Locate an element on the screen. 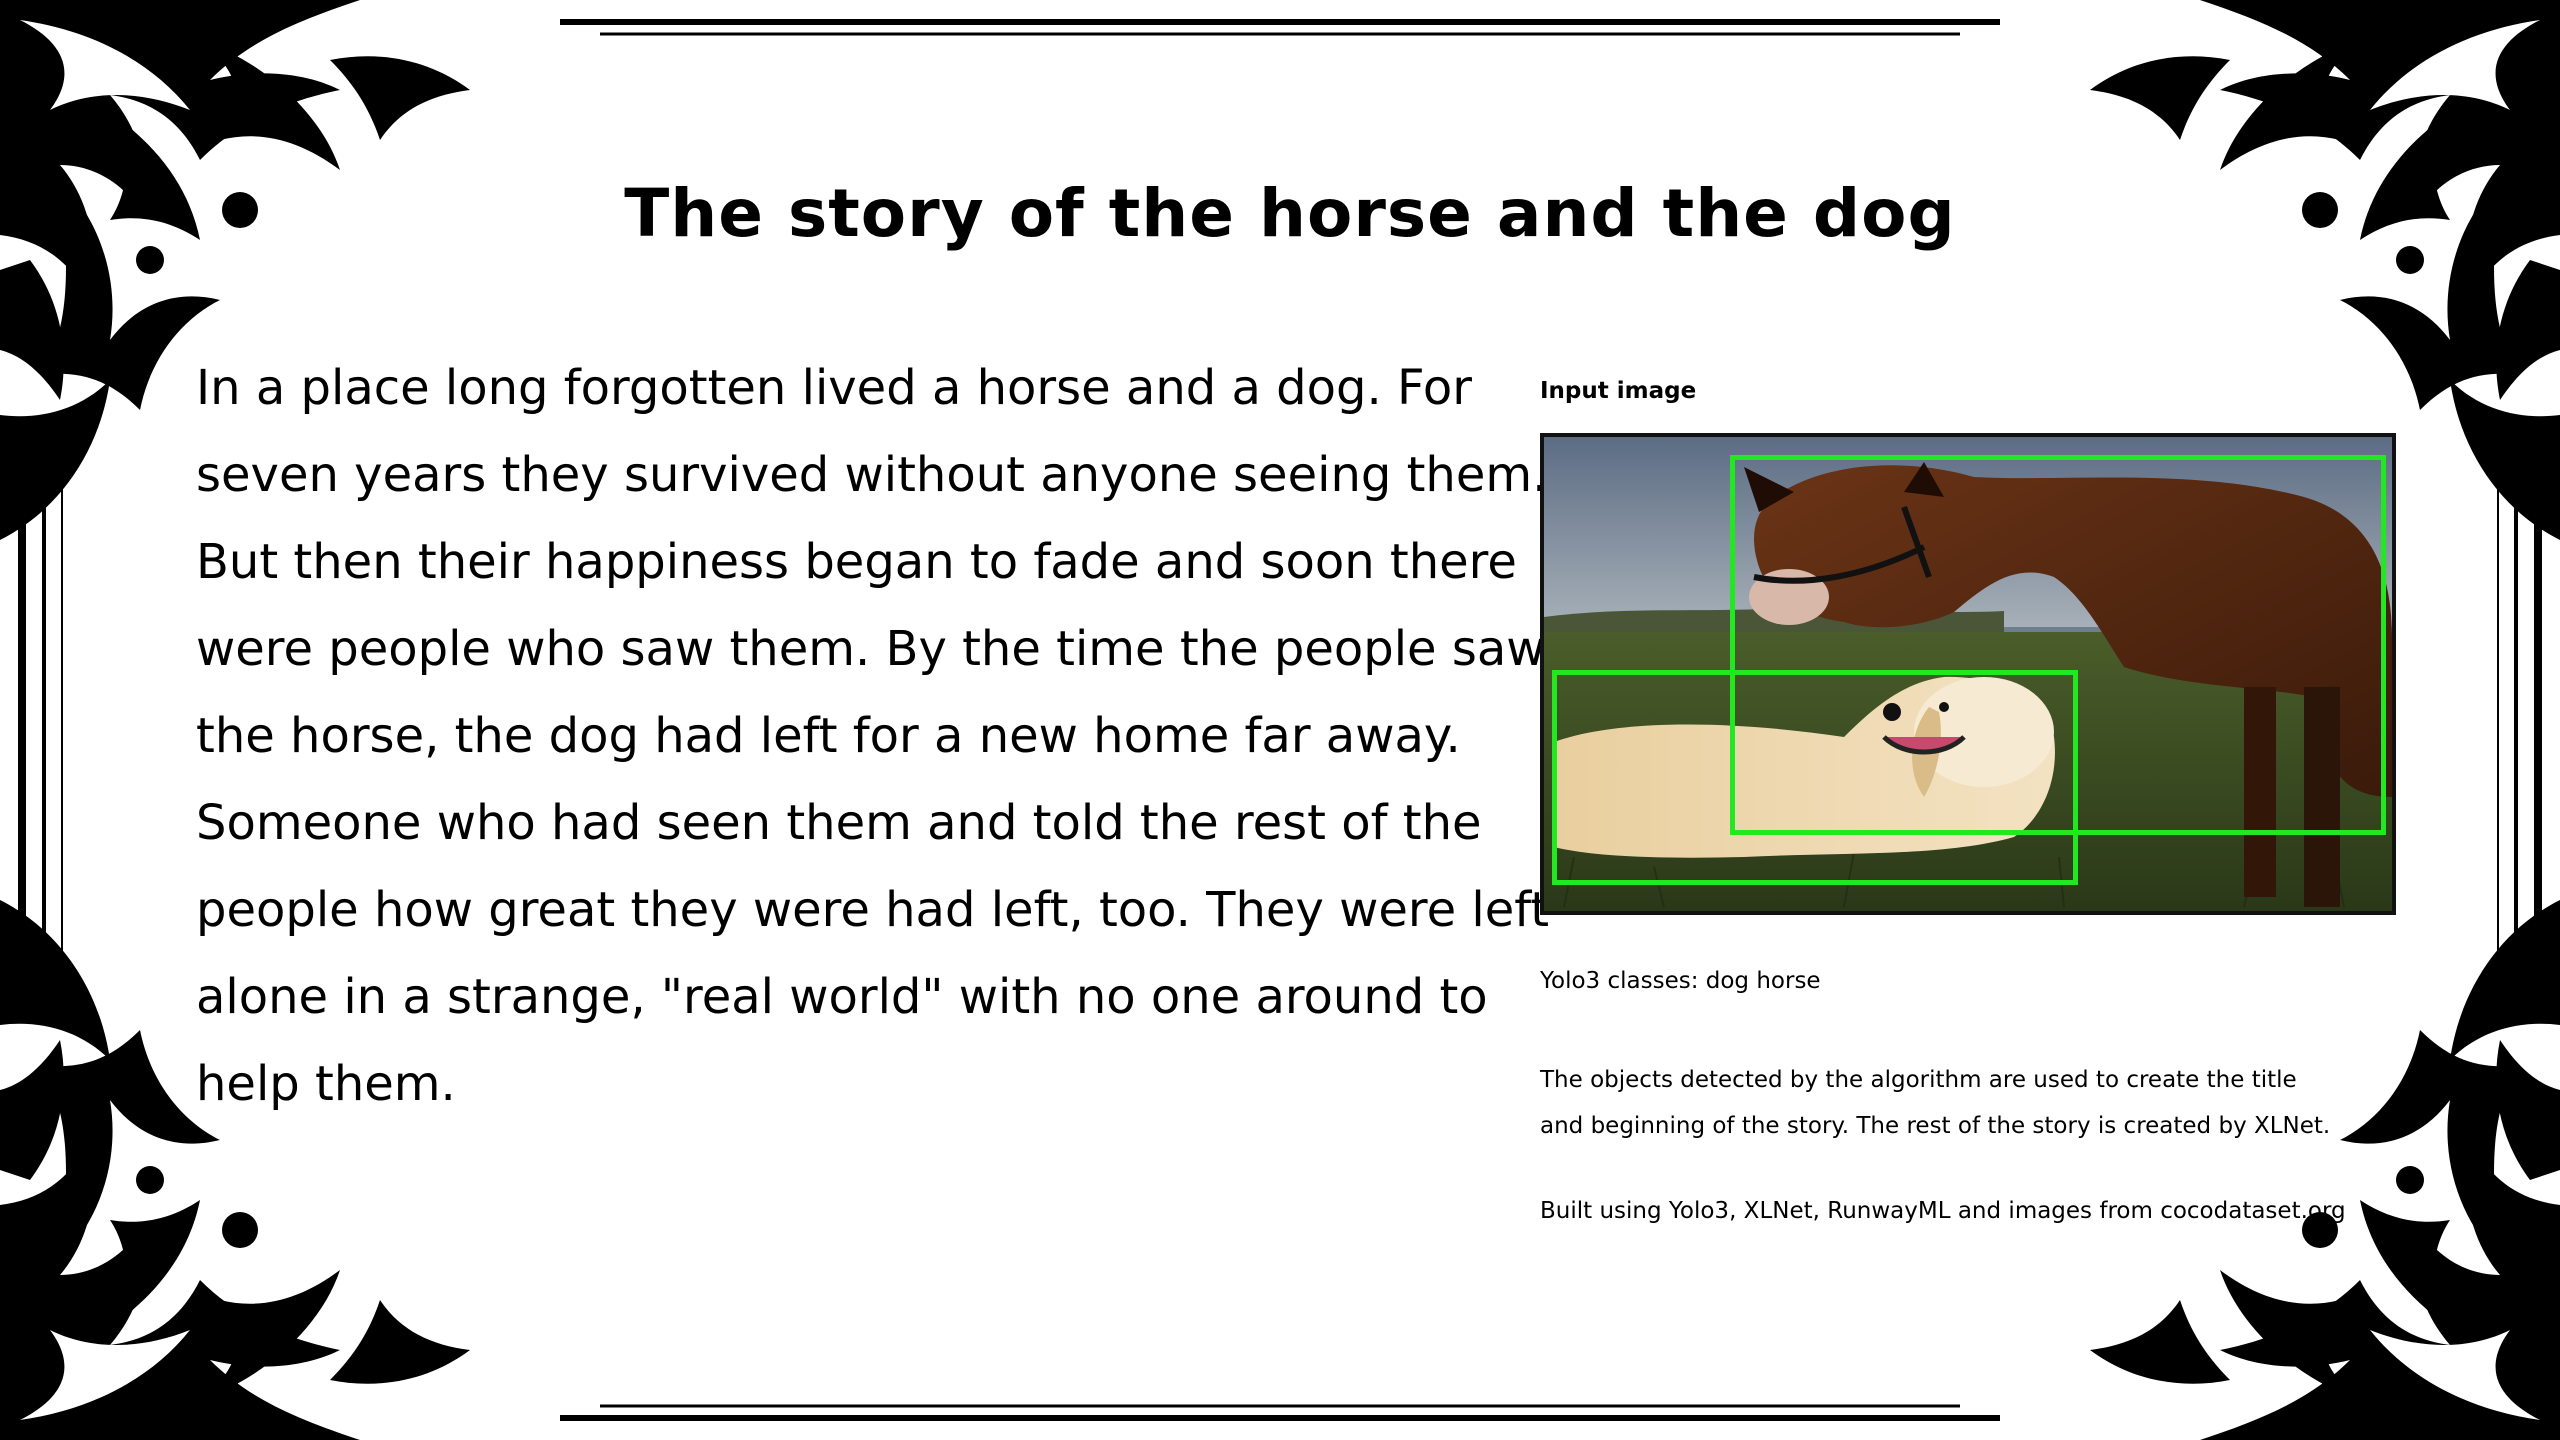 Image resolution: width=2560 pixels, height=1440 pixels. yolo-classes-text: Yolo3 classes: dog horse is located at coordinates (1680, 981).